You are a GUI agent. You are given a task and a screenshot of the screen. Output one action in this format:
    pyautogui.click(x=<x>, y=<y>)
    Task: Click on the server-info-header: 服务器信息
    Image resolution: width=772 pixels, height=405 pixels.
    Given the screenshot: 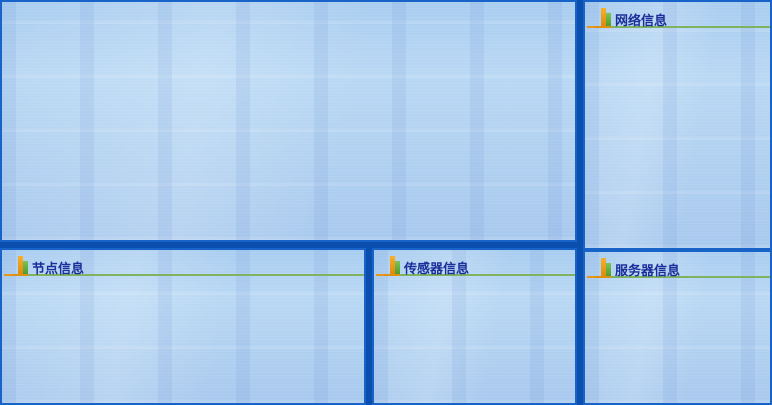 What is the action you would take?
    pyautogui.click(x=678, y=269)
    